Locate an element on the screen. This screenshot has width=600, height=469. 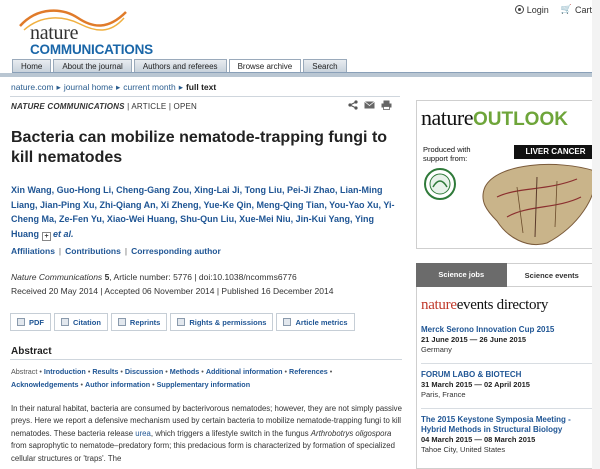
toc-references: References is located at coordinates (308, 371).